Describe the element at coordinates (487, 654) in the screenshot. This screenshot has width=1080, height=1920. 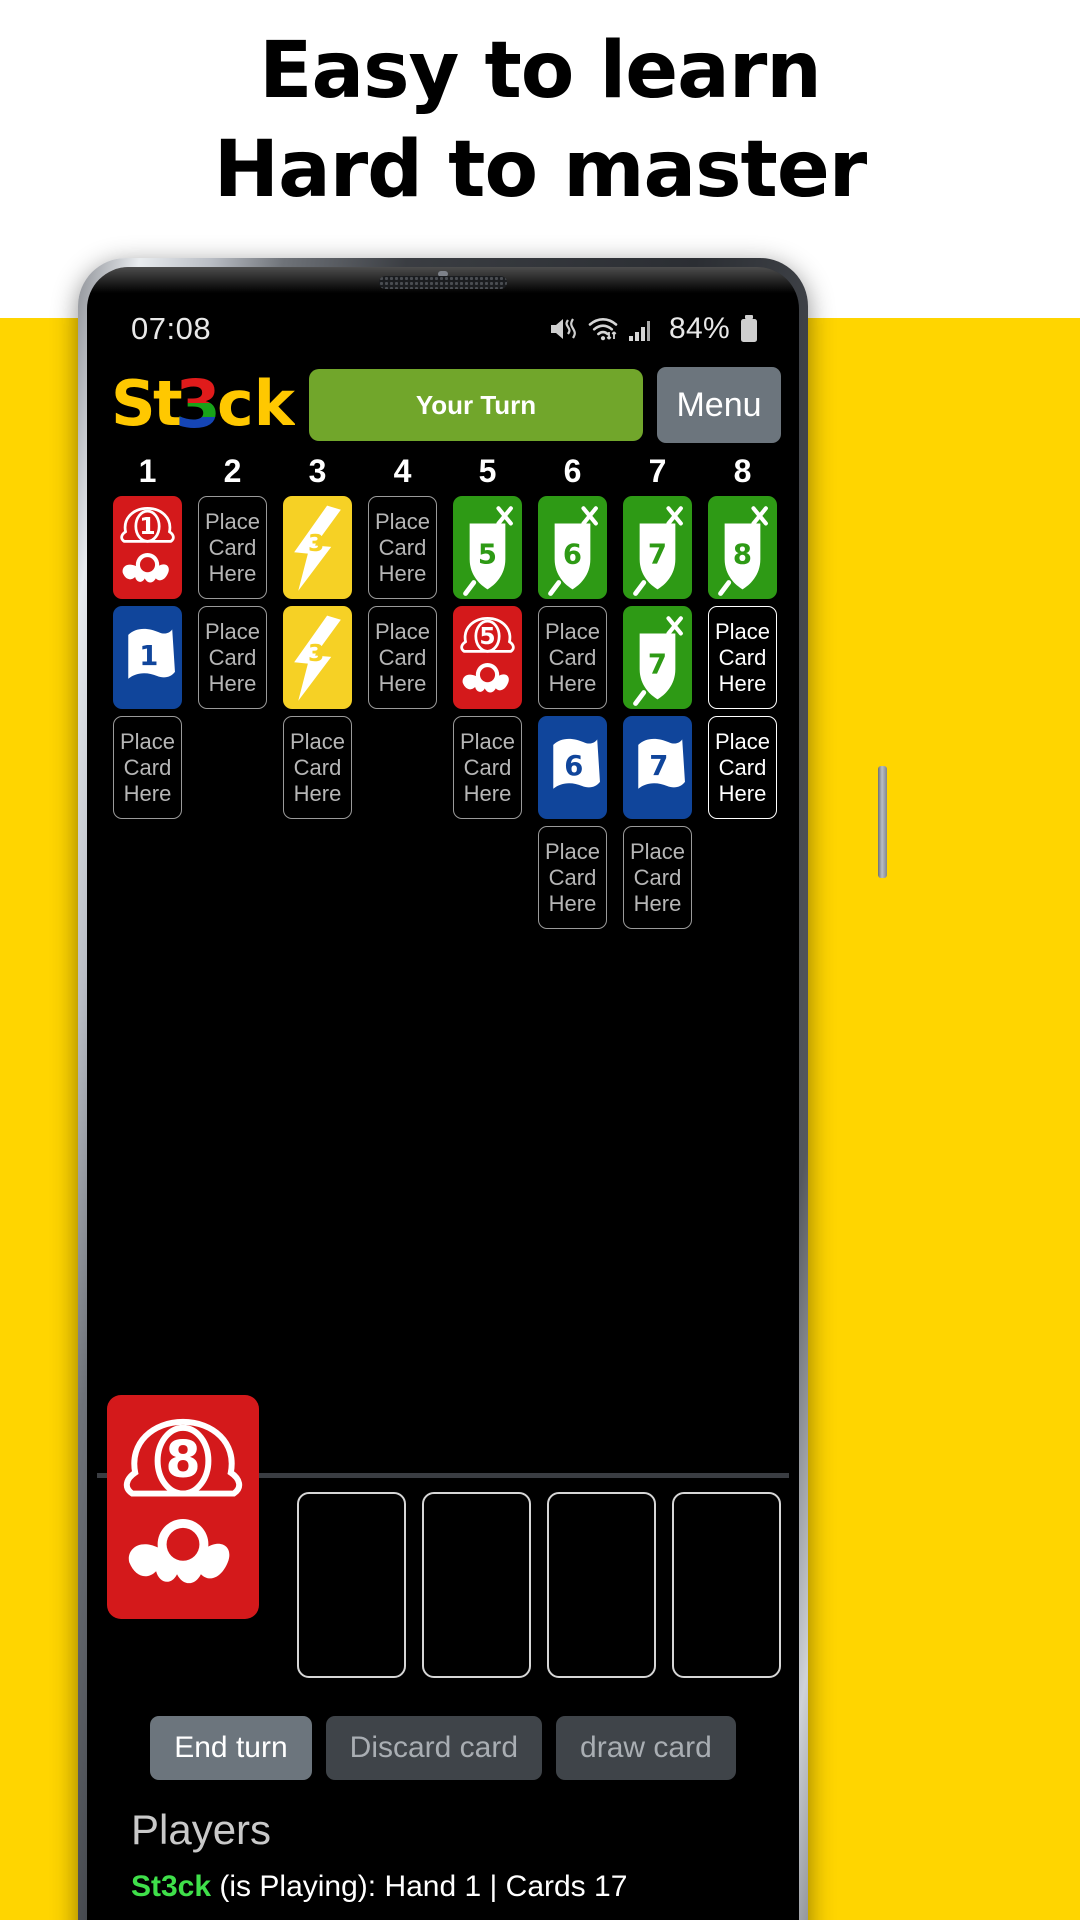
I see `crown-mustache-icon: 5` at that location.